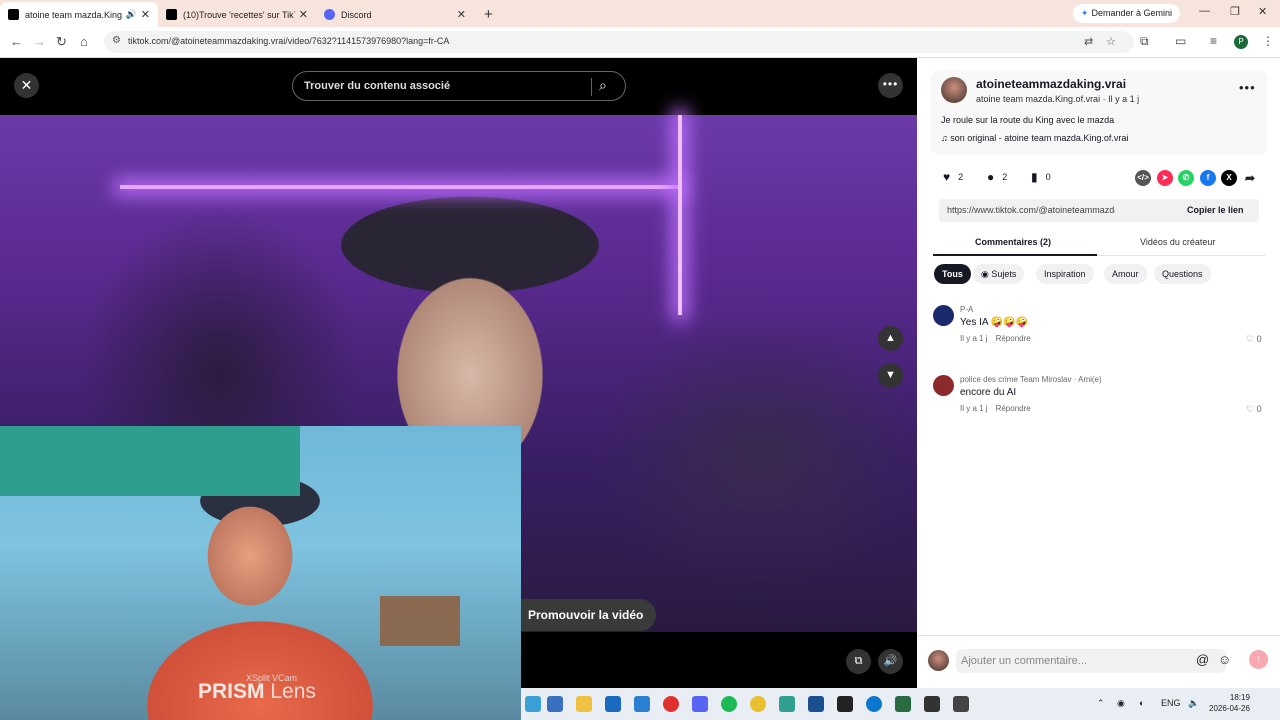  What do you see at coordinates (116, 40) in the screenshot?
I see `site-info-icon: ⚙` at bounding box center [116, 40].